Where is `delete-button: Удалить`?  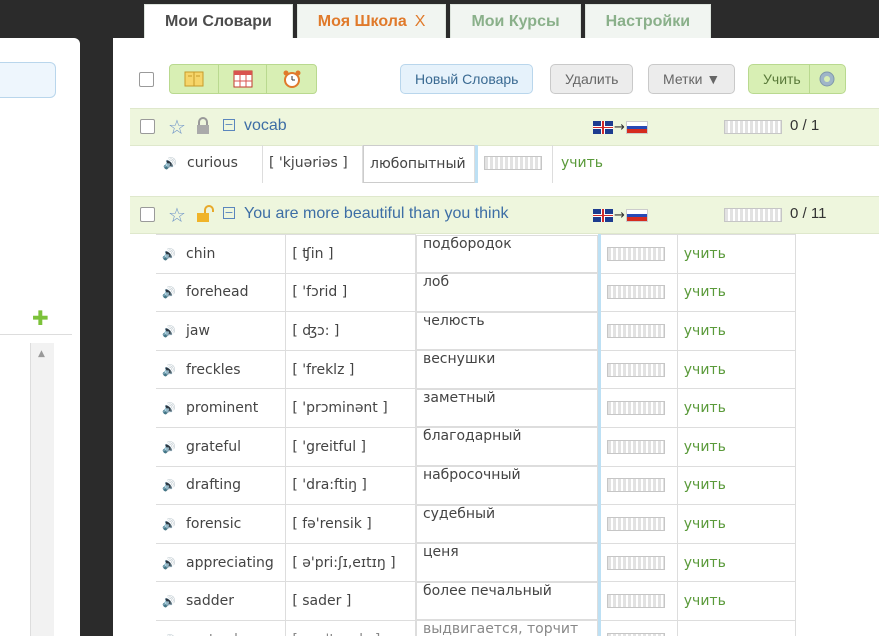 delete-button: Удалить is located at coordinates (592, 79).